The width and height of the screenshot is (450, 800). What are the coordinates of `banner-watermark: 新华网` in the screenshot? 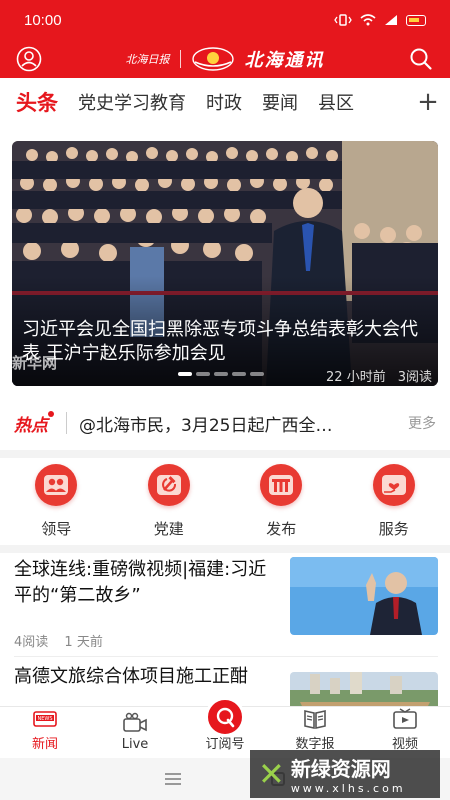 It's located at (35, 363).